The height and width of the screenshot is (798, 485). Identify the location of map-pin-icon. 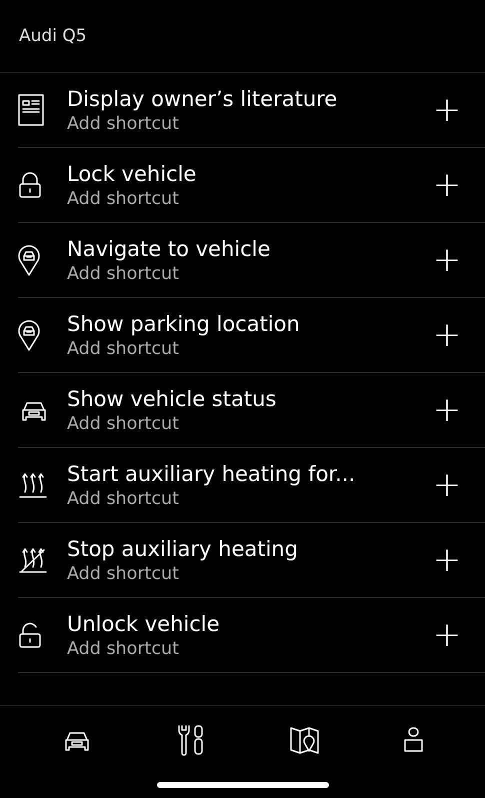
(304, 740).